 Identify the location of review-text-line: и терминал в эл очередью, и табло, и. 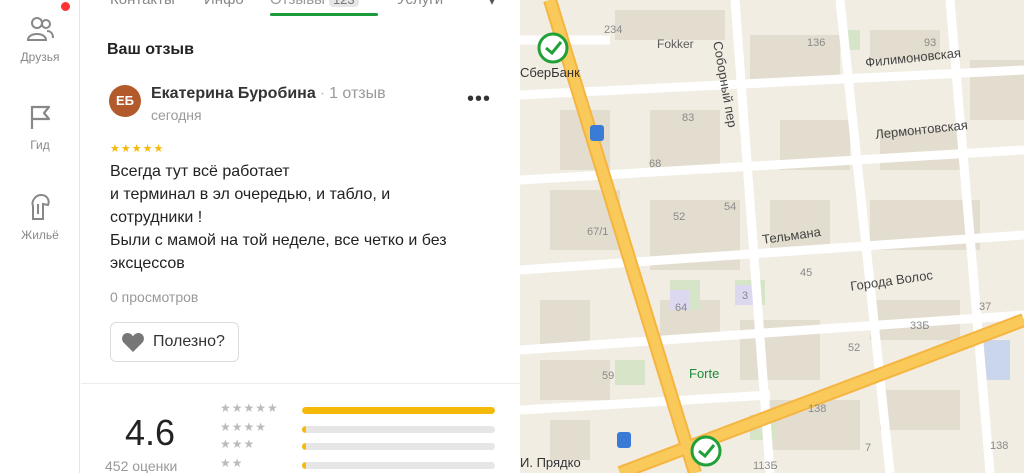
(250, 194).